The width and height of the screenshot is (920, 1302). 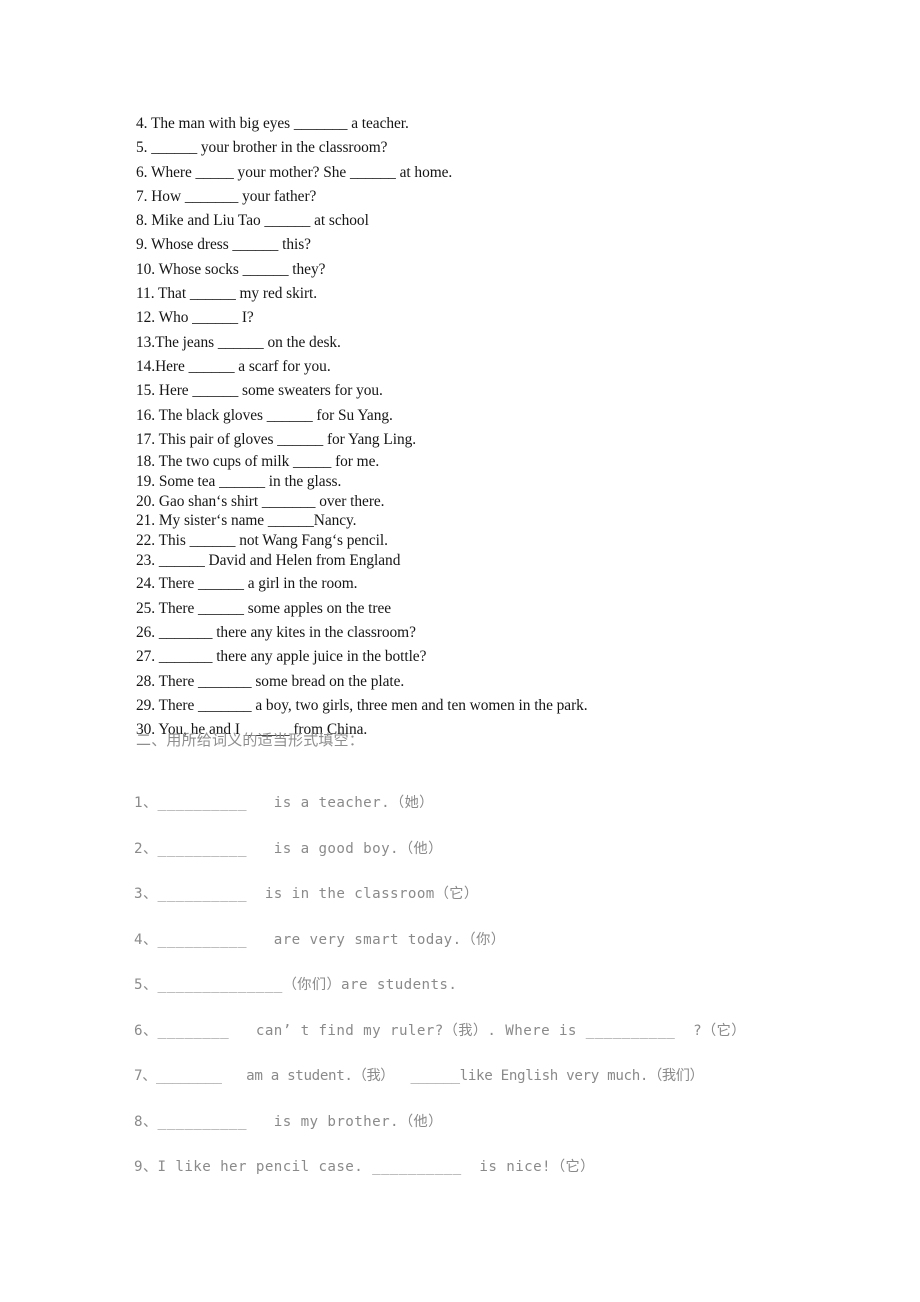 What do you see at coordinates (247, 584) in the screenshot?
I see `question-item: 24. There ______ a girl in the room.` at bounding box center [247, 584].